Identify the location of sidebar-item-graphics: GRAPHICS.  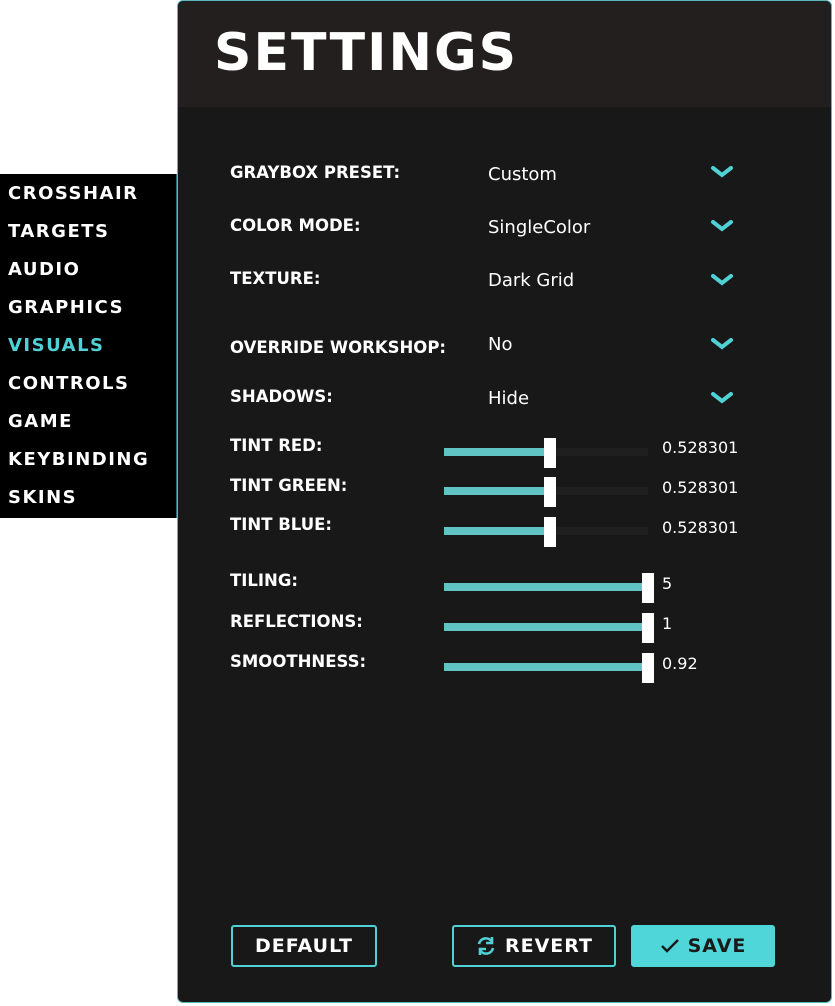
(66, 308).